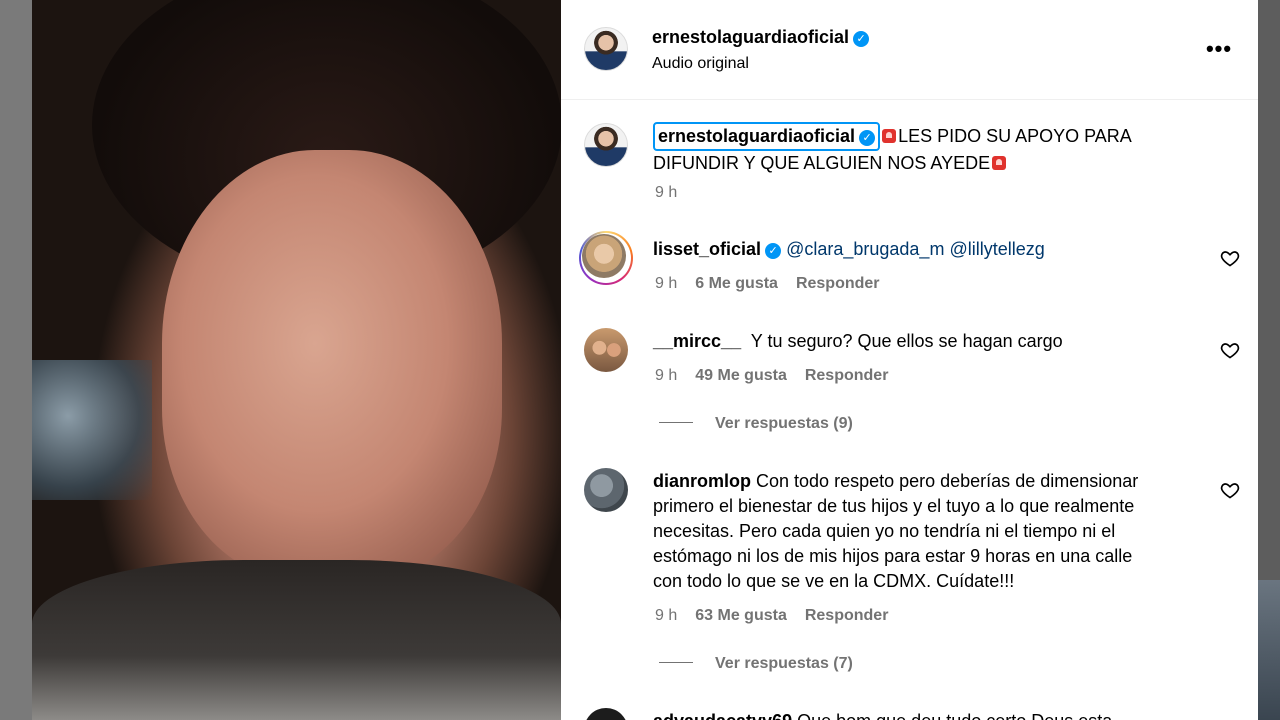 The height and width of the screenshot is (720, 1280). Describe the element at coordinates (915, 249) in the screenshot. I see `comment-mentions: @clara_brugada_m @lillytellezg` at that location.